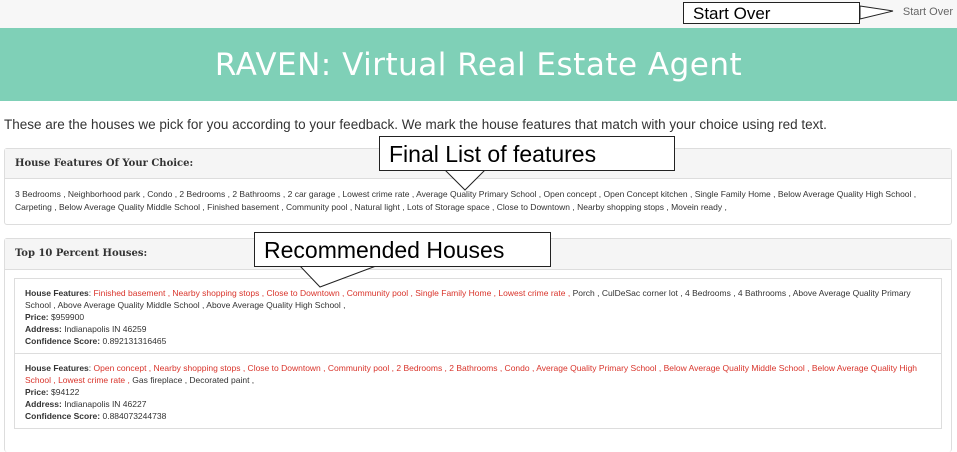 The width and height of the screenshot is (957, 452). What do you see at coordinates (402, 249) in the screenshot?
I see `recommended-callout: Recommended Houses` at bounding box center [402, 249].